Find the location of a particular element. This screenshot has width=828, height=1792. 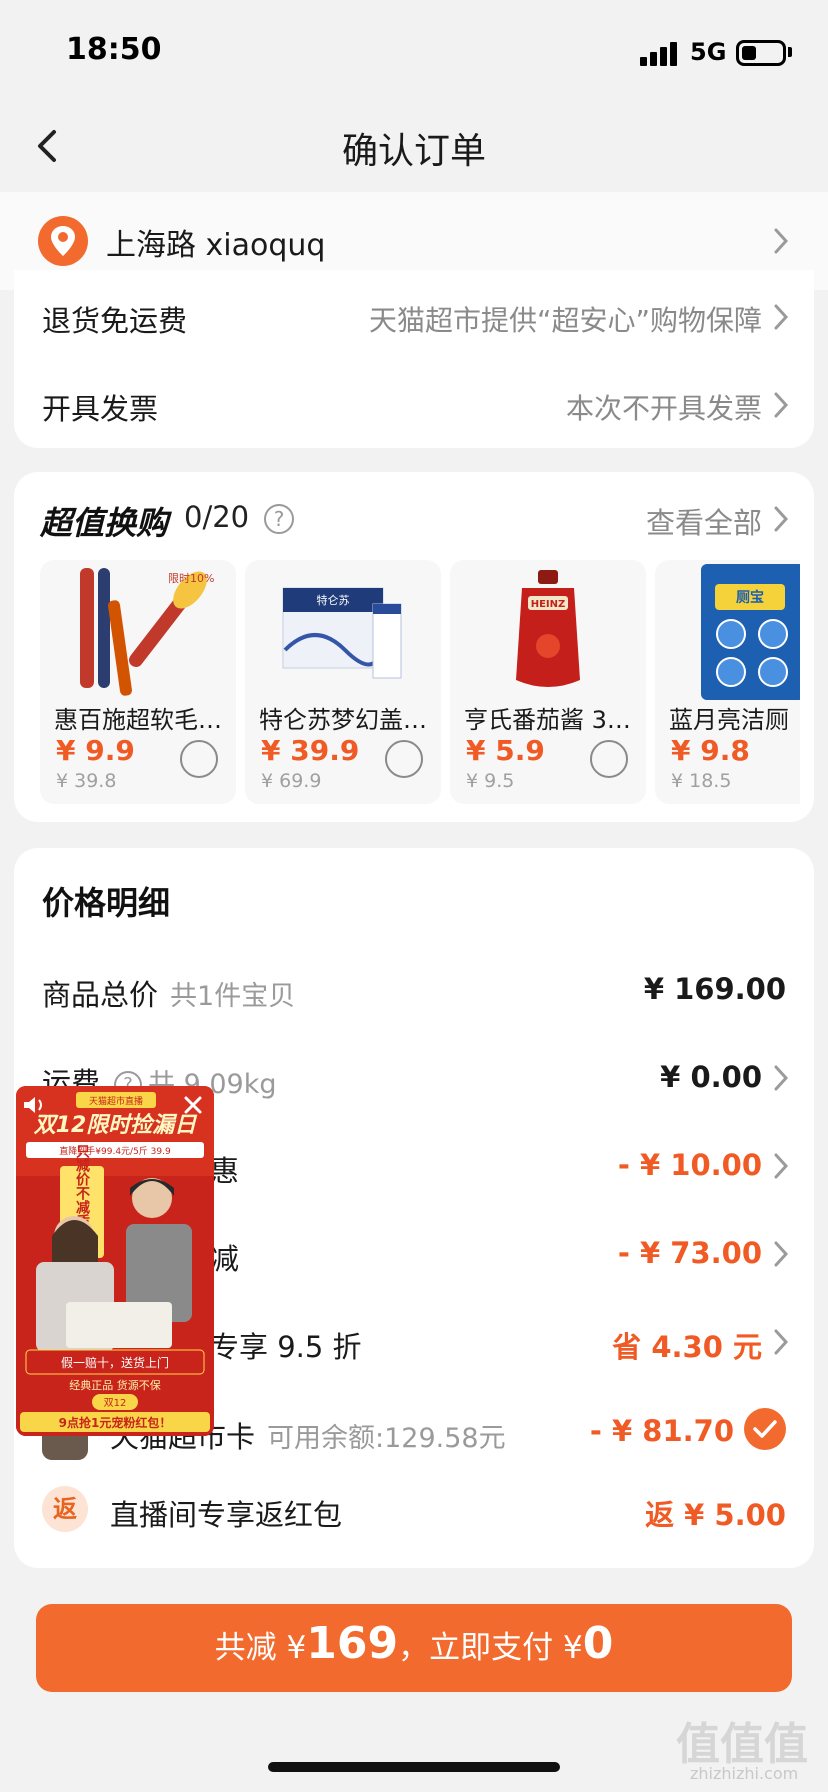

bottom-bar: 共减 ¥169，立即支付 ¥0 值值值 zhizhizhi.com is located at coordinates (414, 1690).